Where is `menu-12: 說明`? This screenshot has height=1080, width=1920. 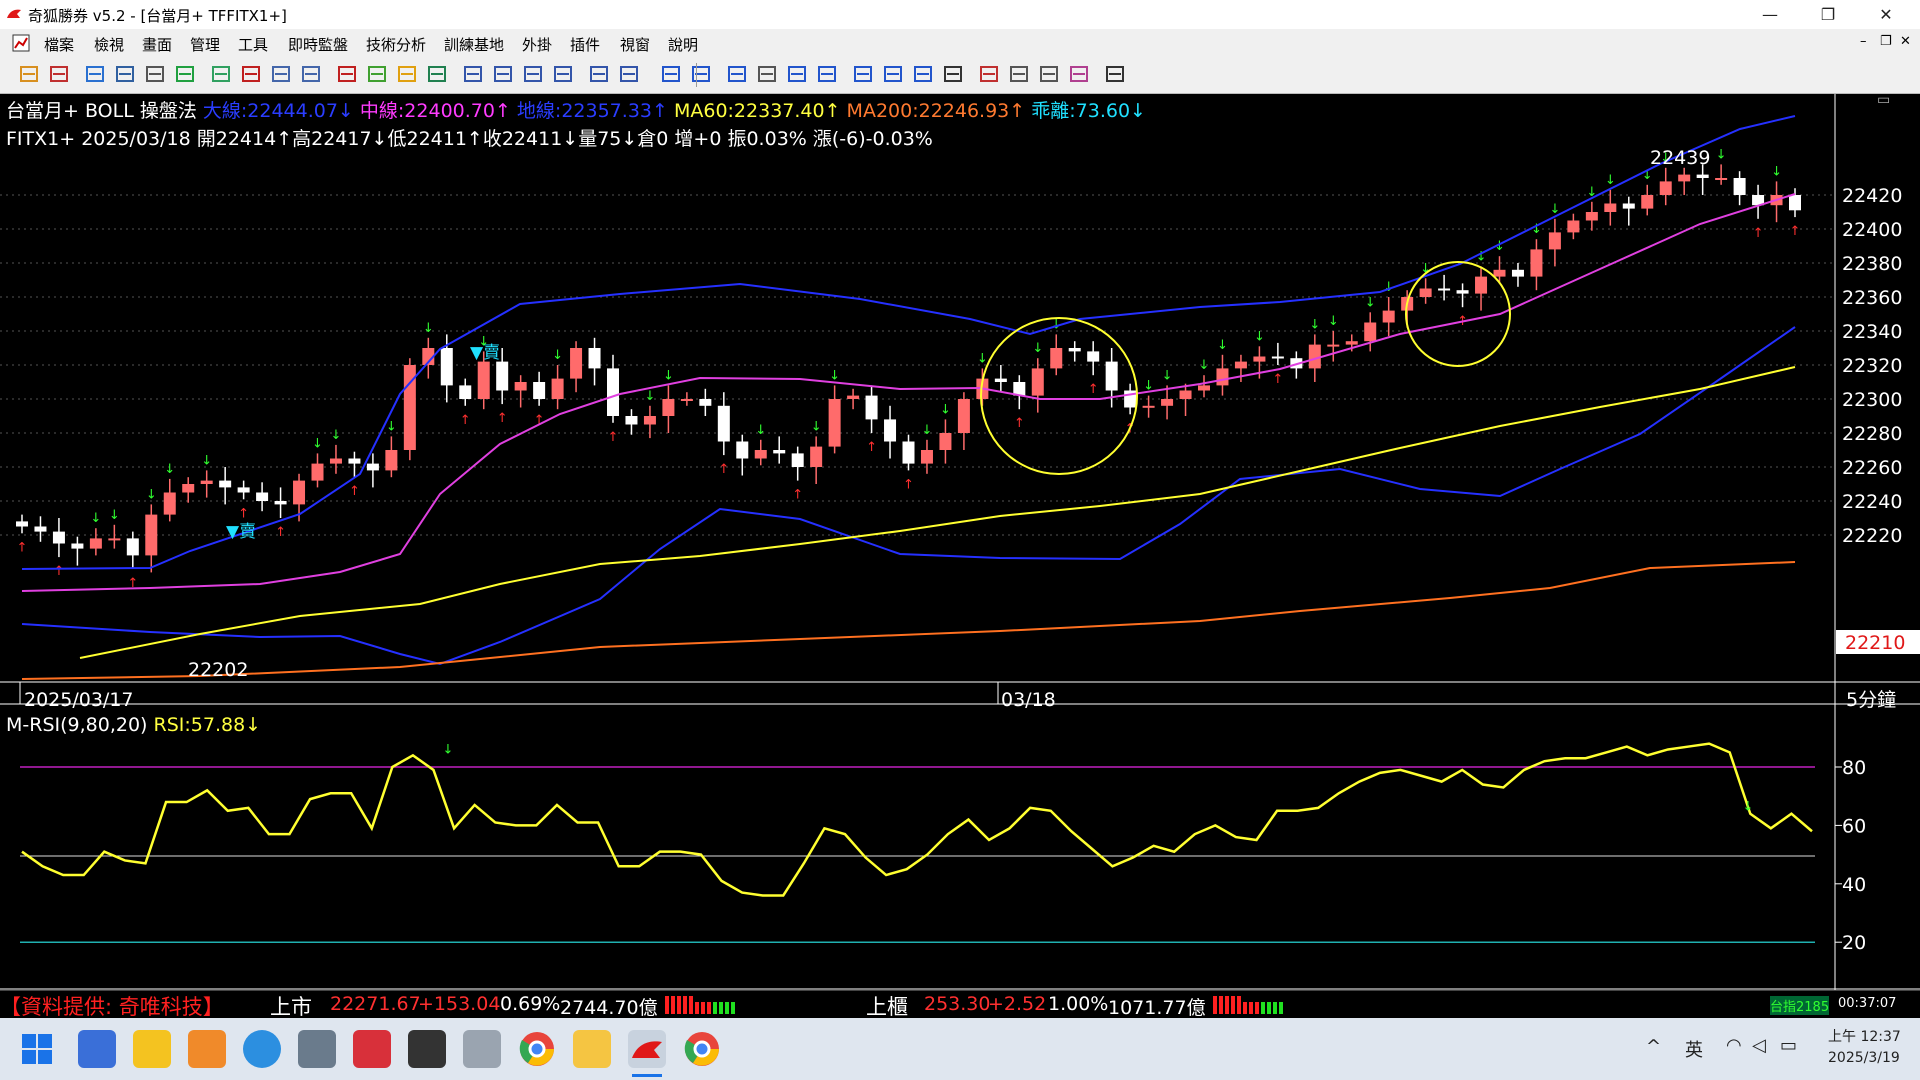
menu-12: 說明 is located at coordinates (683, 44).